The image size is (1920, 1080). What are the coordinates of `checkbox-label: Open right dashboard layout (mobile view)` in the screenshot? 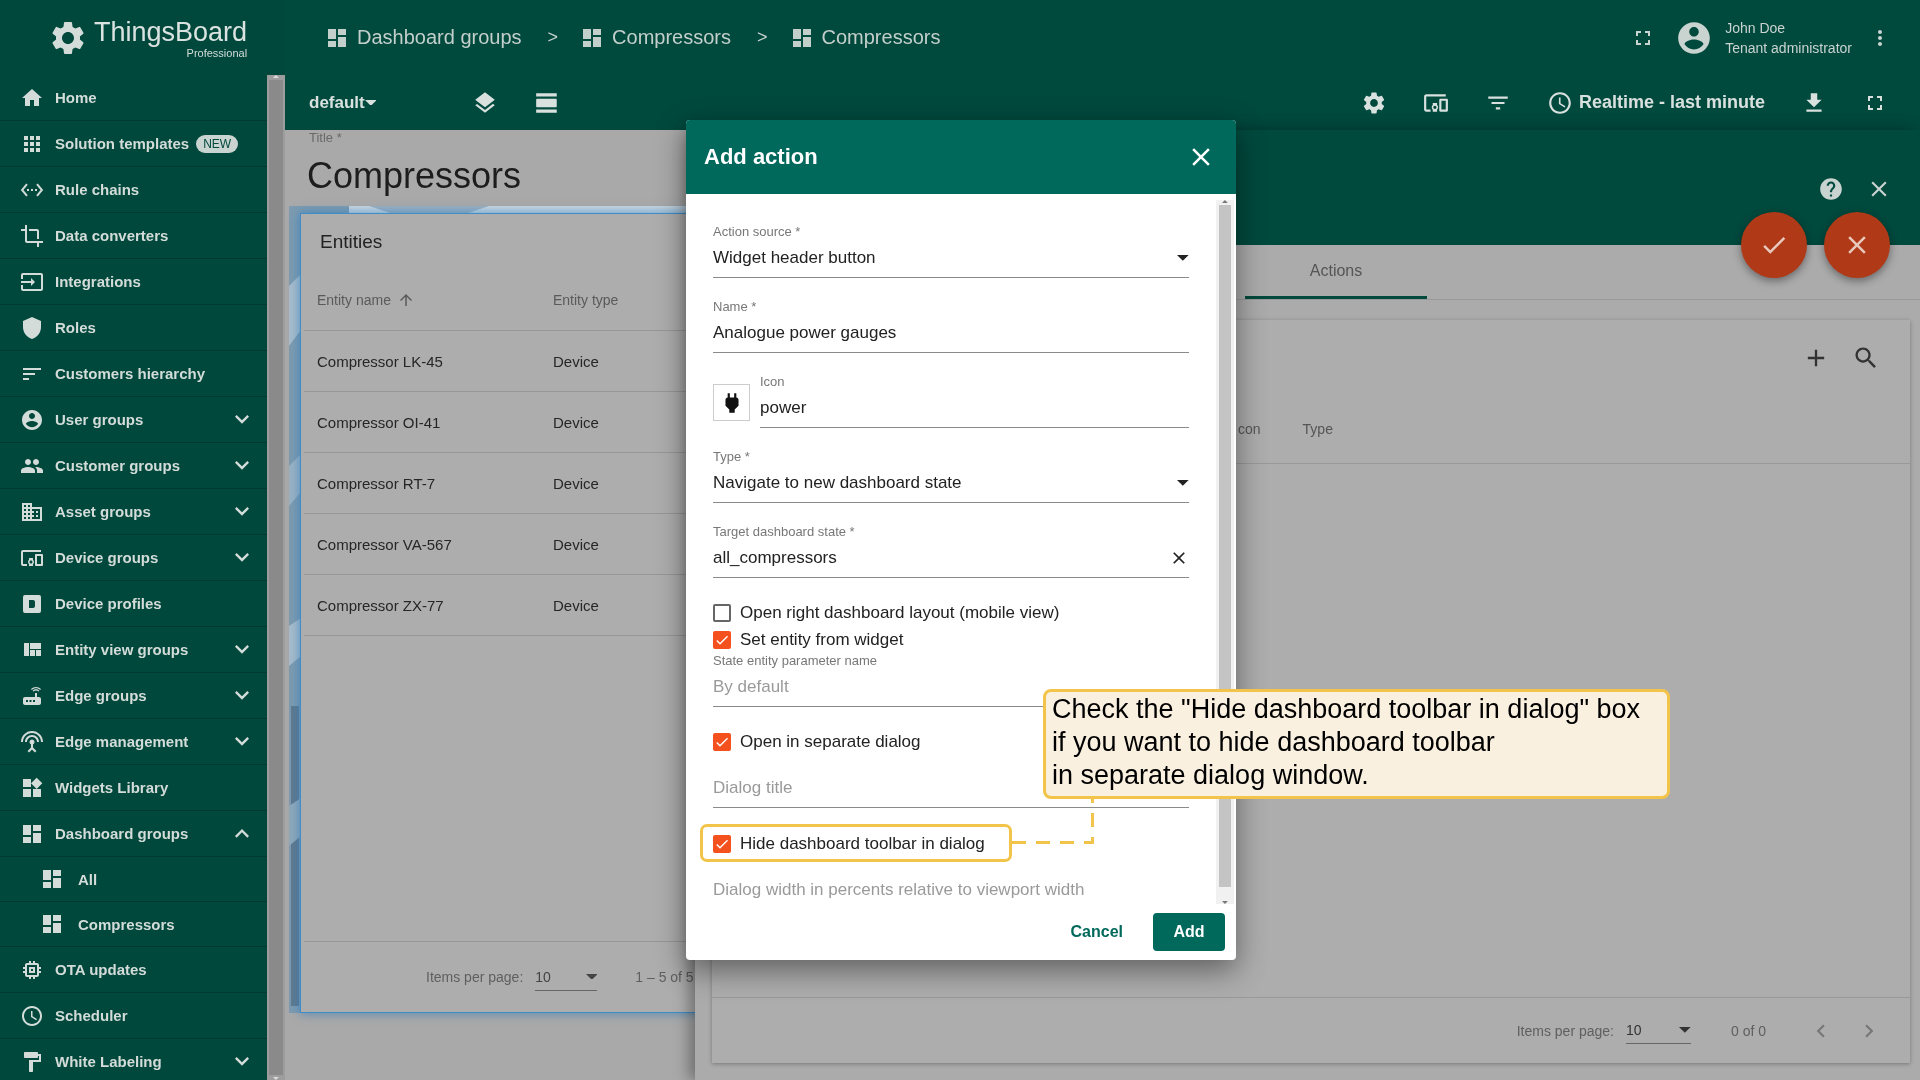 It's located at (900, 612).